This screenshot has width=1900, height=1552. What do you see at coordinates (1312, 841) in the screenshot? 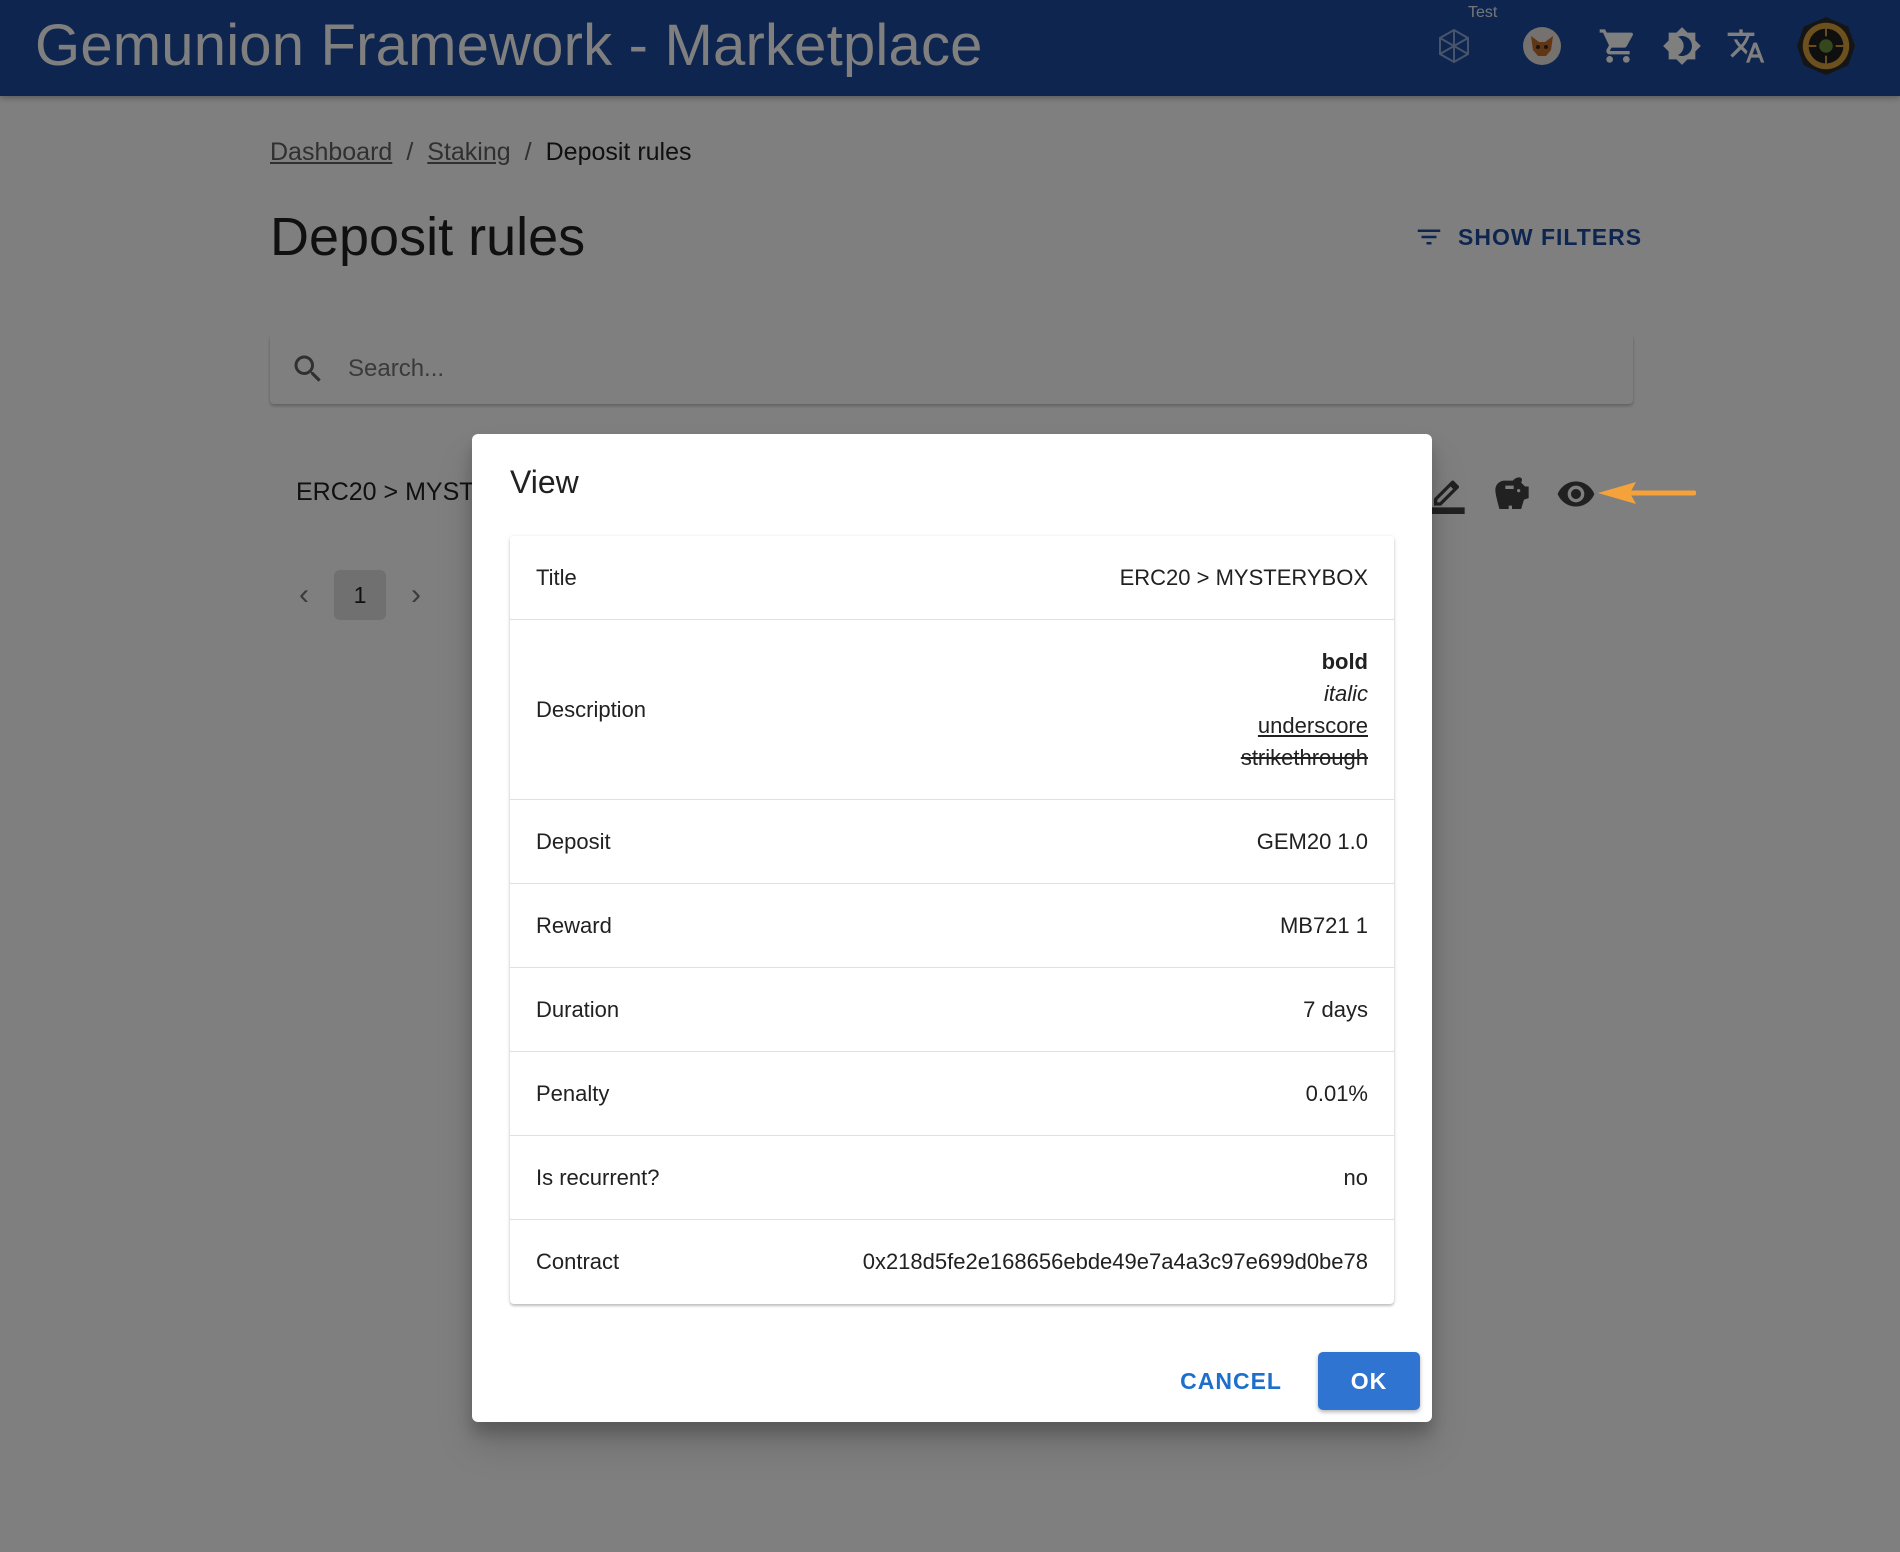
I see `row-value: GEM20 1.0` at bounding box center [1312, 841].